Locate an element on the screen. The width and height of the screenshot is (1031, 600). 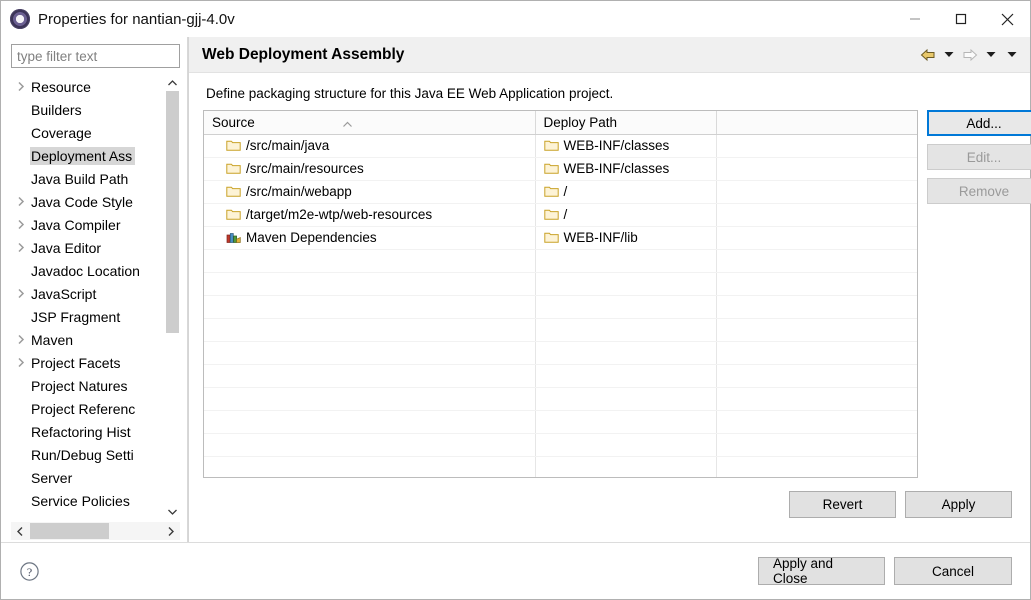
table-row: /src/main/resources WEB-INF/classes is located at coordinates (560, 169).